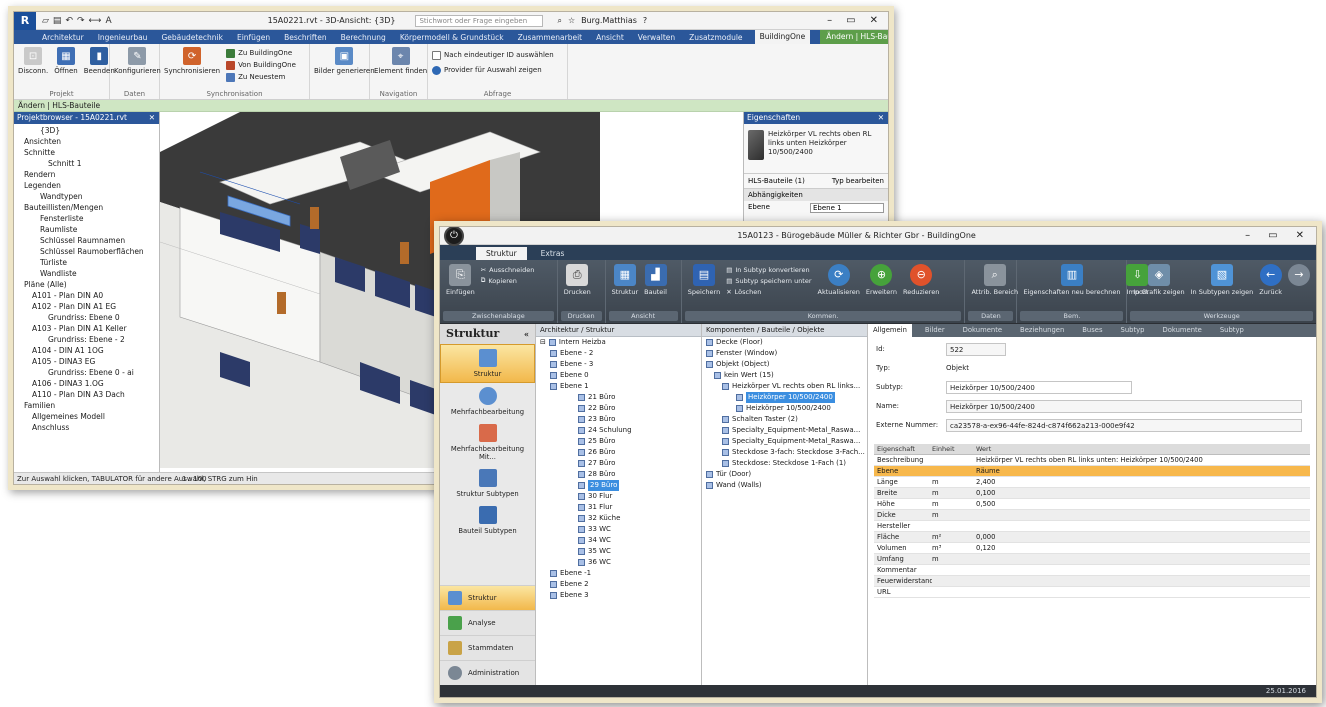 The width and height of the screenshot is (1326, 707). I want to click on tab-verwalten: Verwalten, so click(656, 37).